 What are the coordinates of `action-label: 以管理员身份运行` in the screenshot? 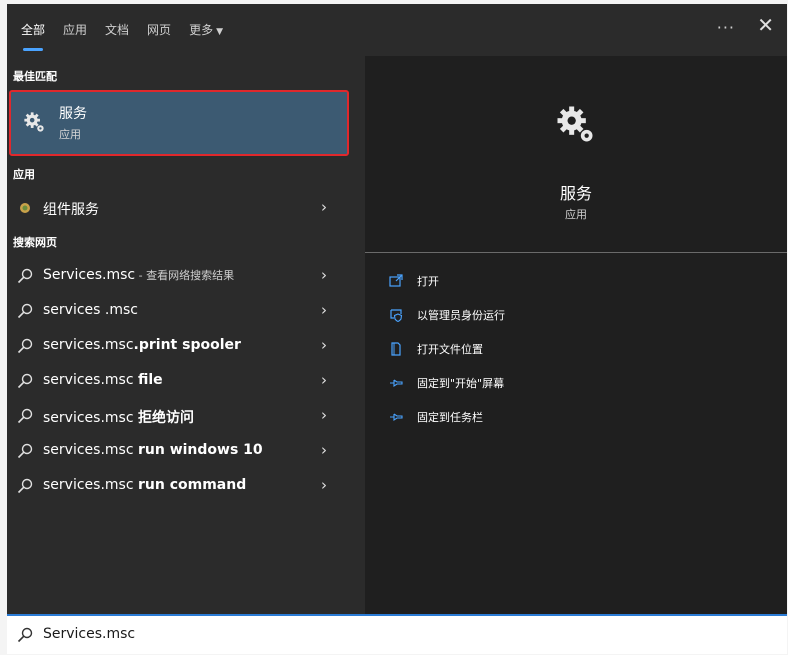 It's located at (461, 315).